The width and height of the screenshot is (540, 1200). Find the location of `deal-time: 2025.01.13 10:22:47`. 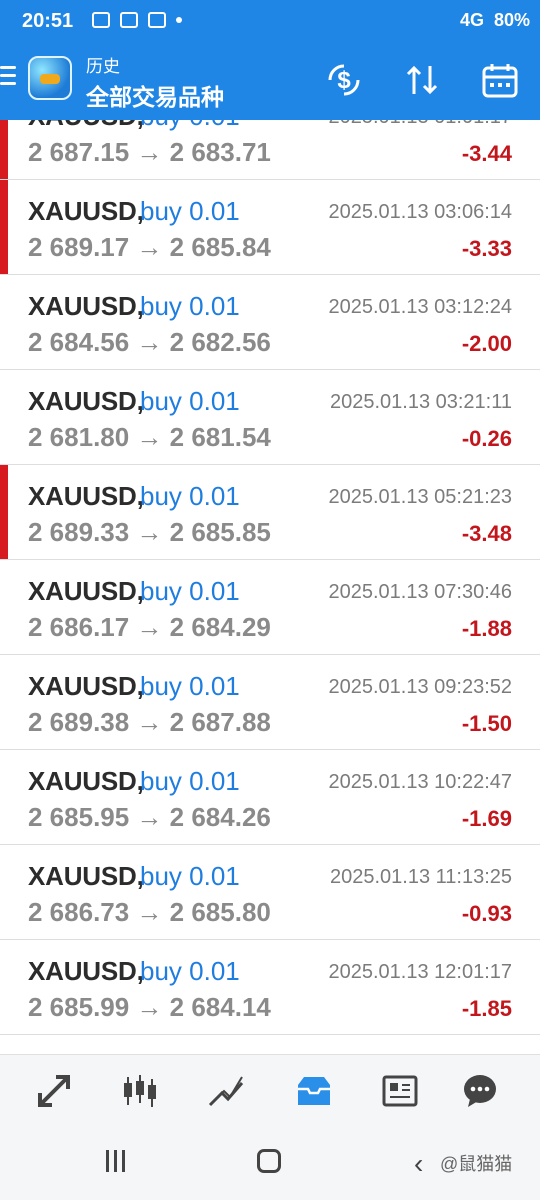

deal-time: 2025.01.13 10:22:47 is located at coordinates (420, 782).